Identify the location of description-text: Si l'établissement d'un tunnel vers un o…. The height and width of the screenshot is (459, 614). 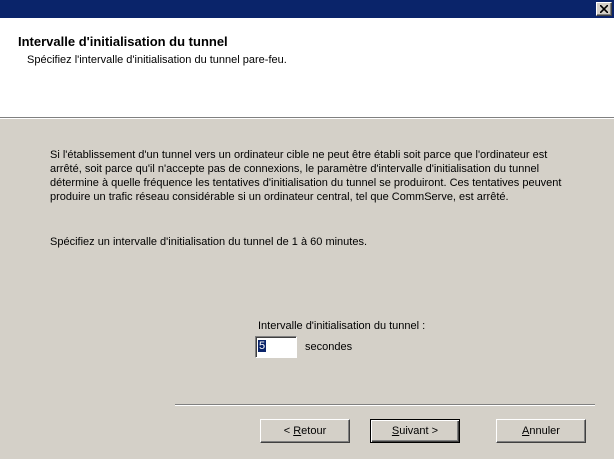
(306, 176).